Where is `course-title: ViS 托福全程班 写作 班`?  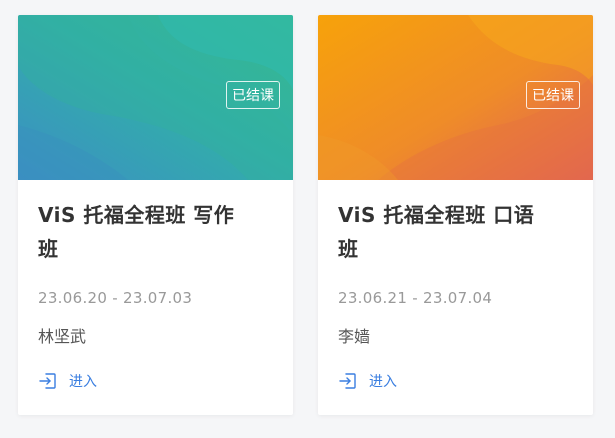
course-title: ViS 托福全程班 写作 班 is located at coordinates (155, 232).